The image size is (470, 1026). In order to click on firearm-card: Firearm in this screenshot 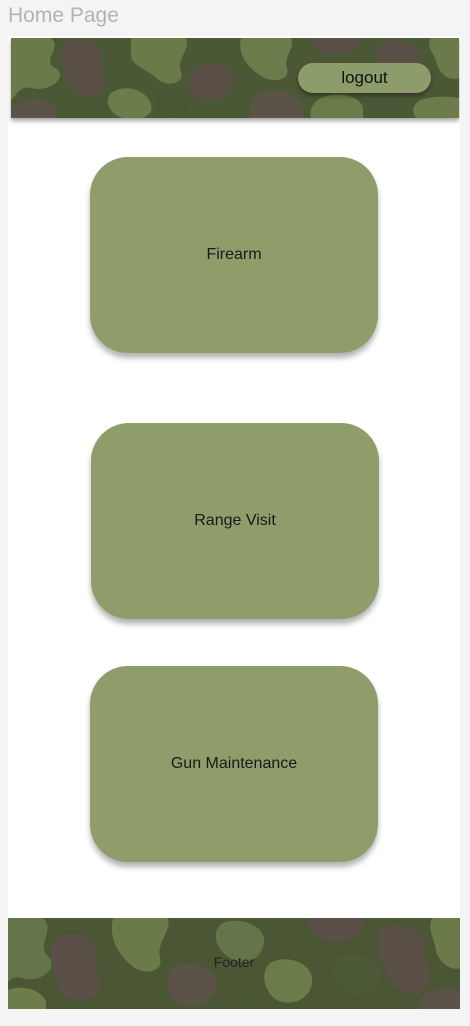, I will do `click(234, 255)`.